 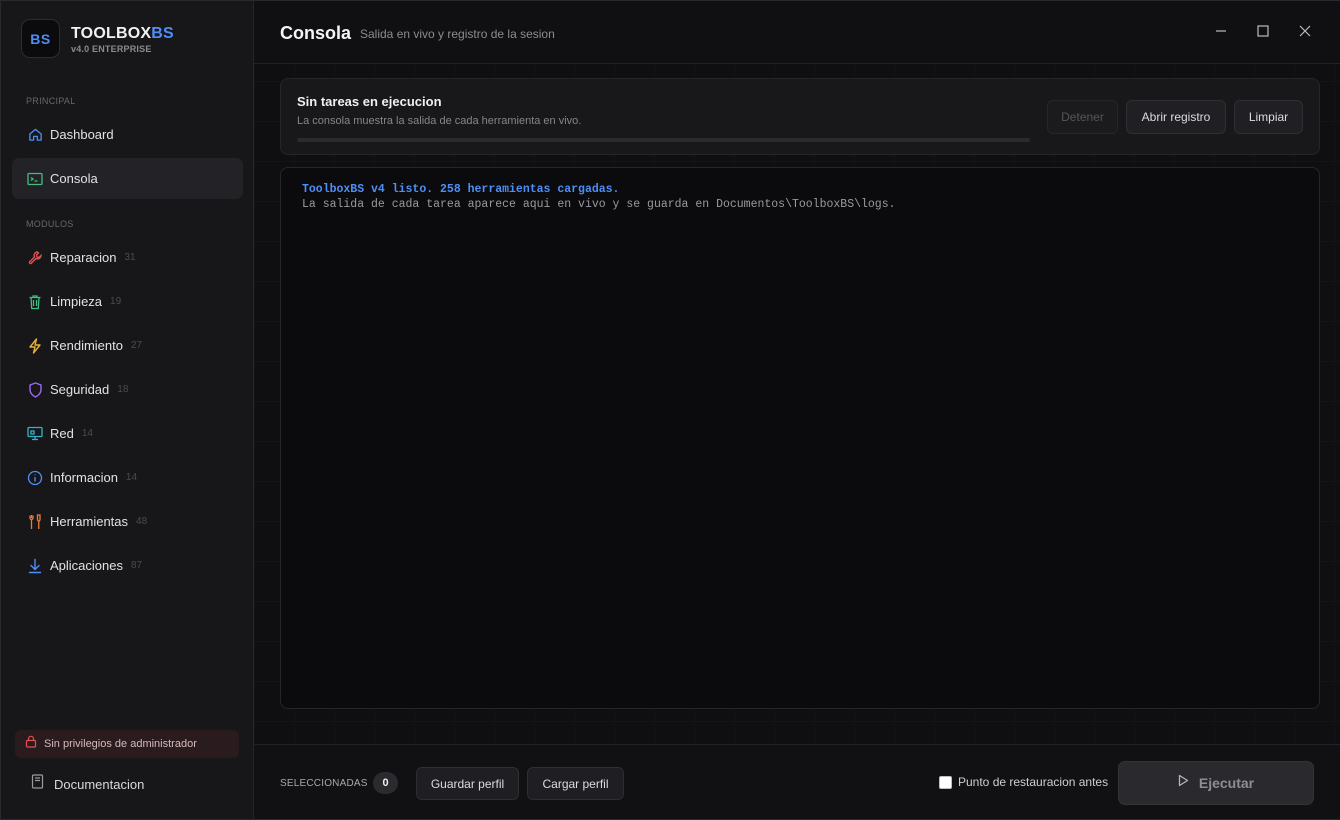 I want to click on documentation-link: Documentacion, so click(x=87, y=784).